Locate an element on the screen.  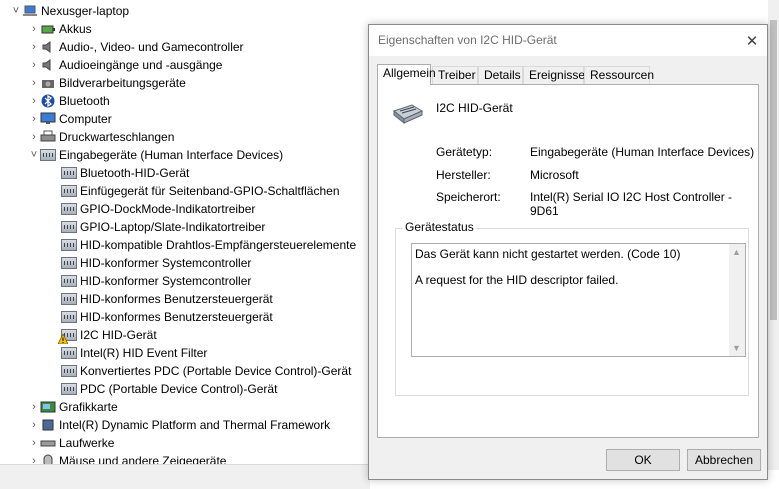
prop-label-manufacturer: Hersteller: is located at coordinates (463, 175).